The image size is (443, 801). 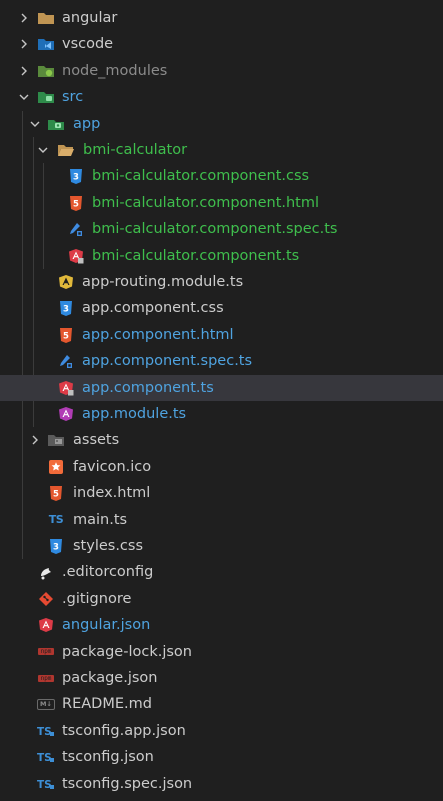 What do you see at coordinates (221, 97) in the screenshot?
I see `tree-folder-row: src` at bounding box center [221, 97].